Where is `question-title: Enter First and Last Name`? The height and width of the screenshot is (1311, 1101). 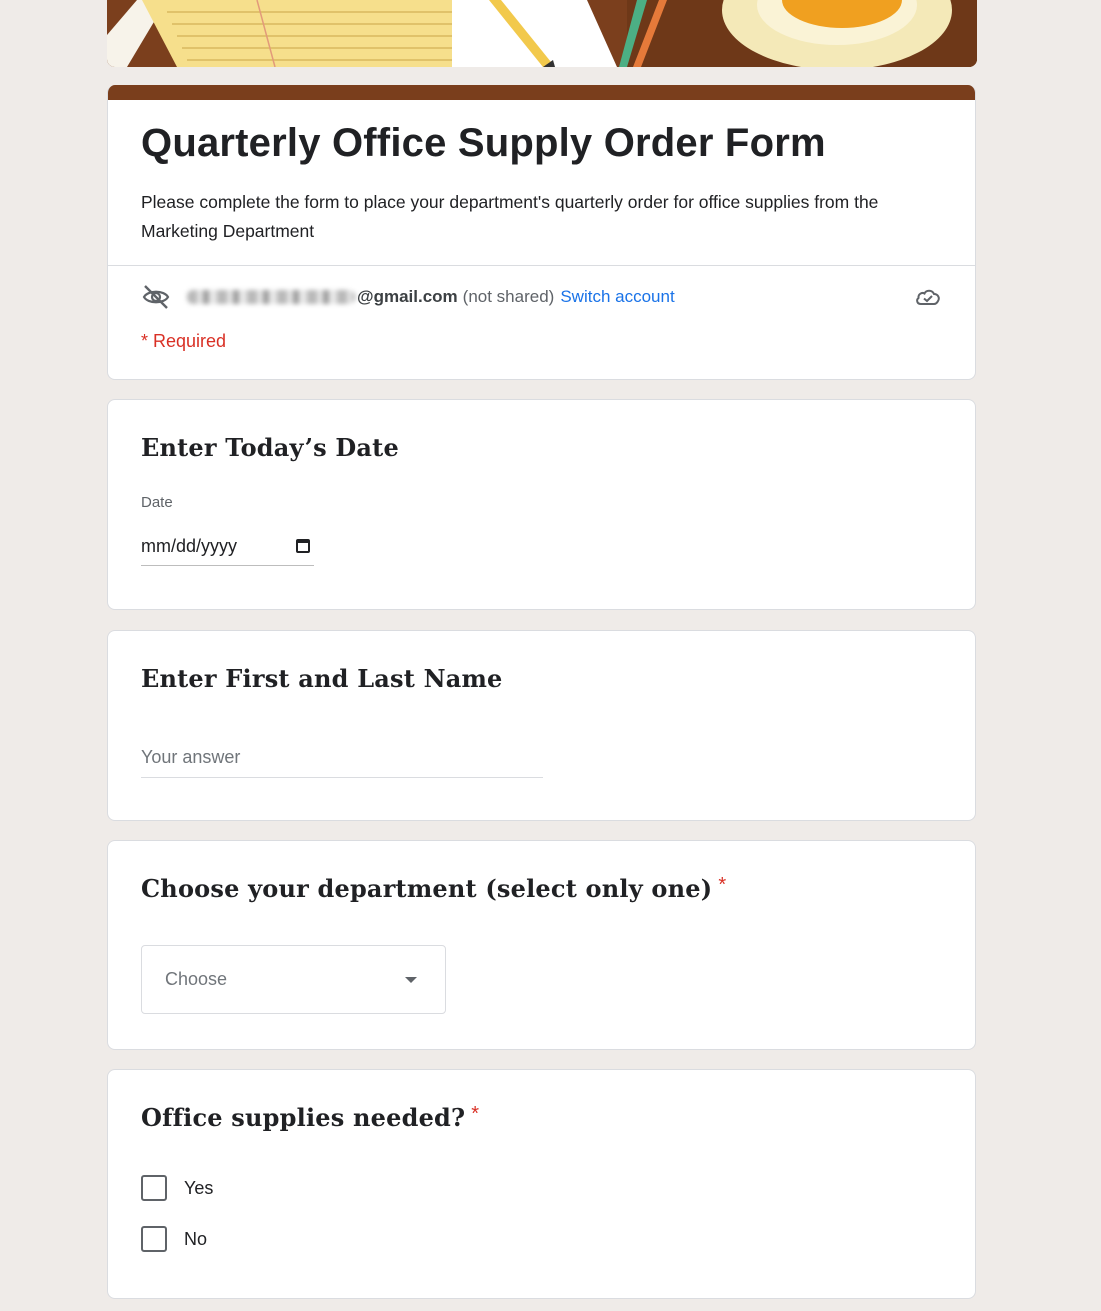 question-title: Enter First and Last Name is located at coordinates (322, 678).